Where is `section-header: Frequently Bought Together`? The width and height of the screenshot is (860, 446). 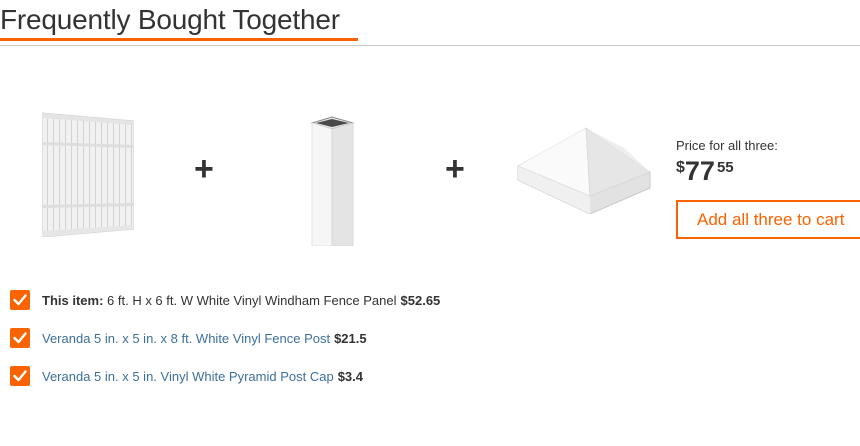
section-header: Frequently Bought Together is located at coordinates (430, 23).